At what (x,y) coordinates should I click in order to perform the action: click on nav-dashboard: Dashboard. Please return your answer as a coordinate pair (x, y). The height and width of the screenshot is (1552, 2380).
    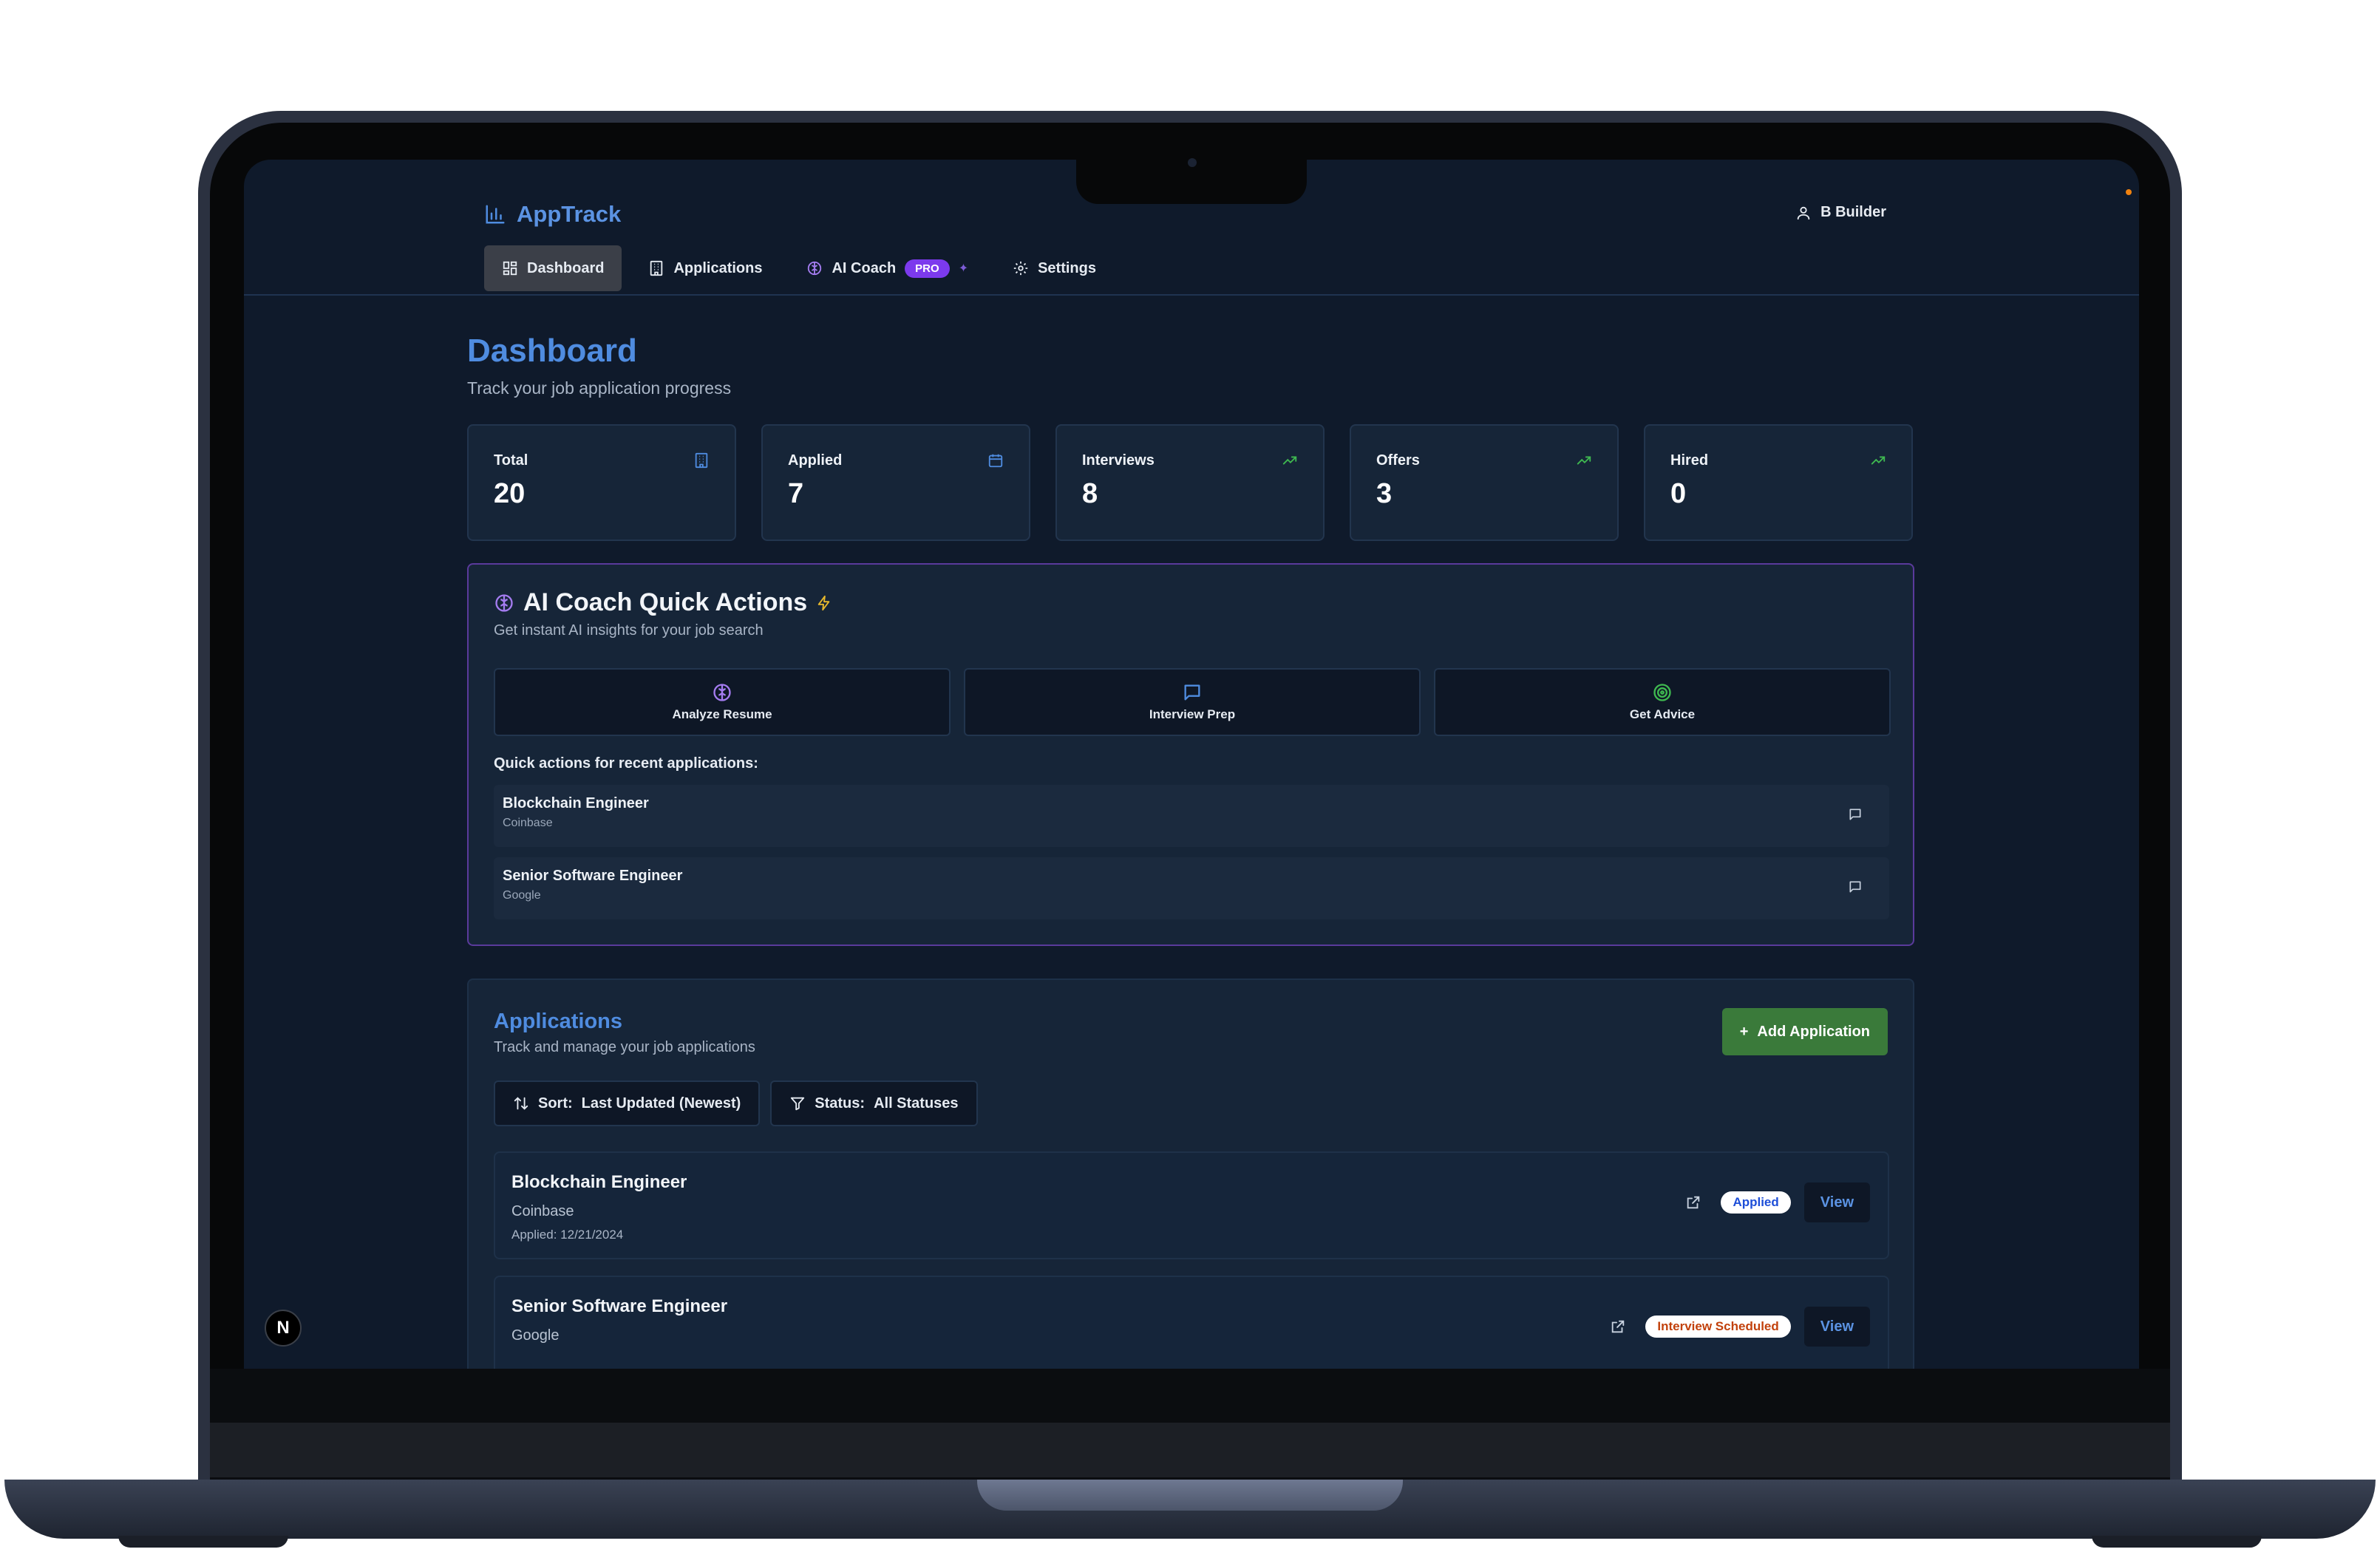
    Looking at the image, I should click on (553, 268).